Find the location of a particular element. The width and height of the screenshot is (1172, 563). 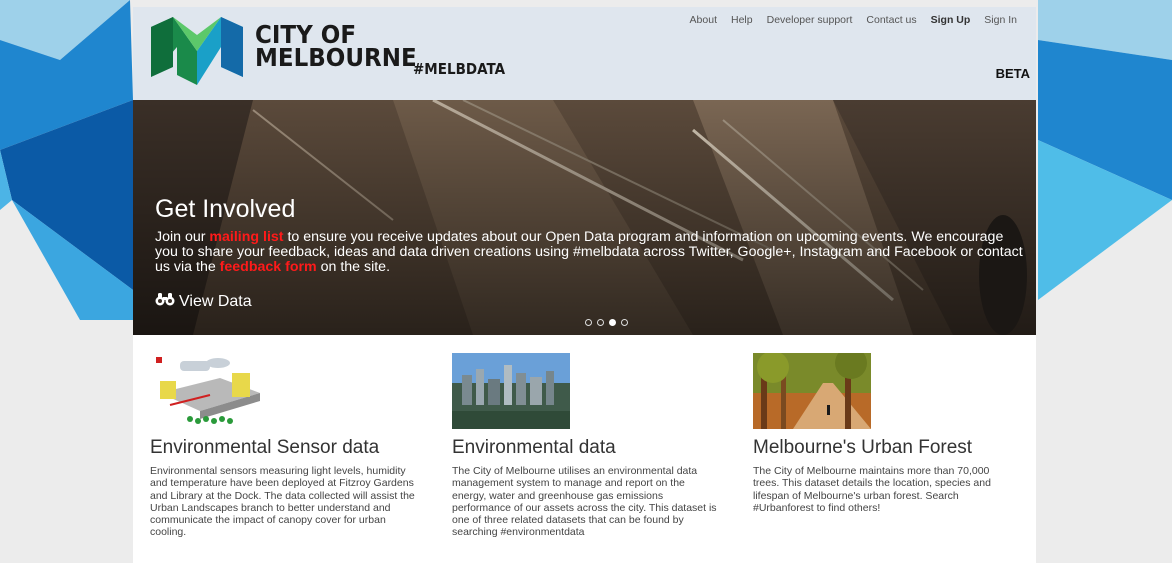

brand-wordmark: CITY OF MELBOURNE is located at coordinates (336, 47).